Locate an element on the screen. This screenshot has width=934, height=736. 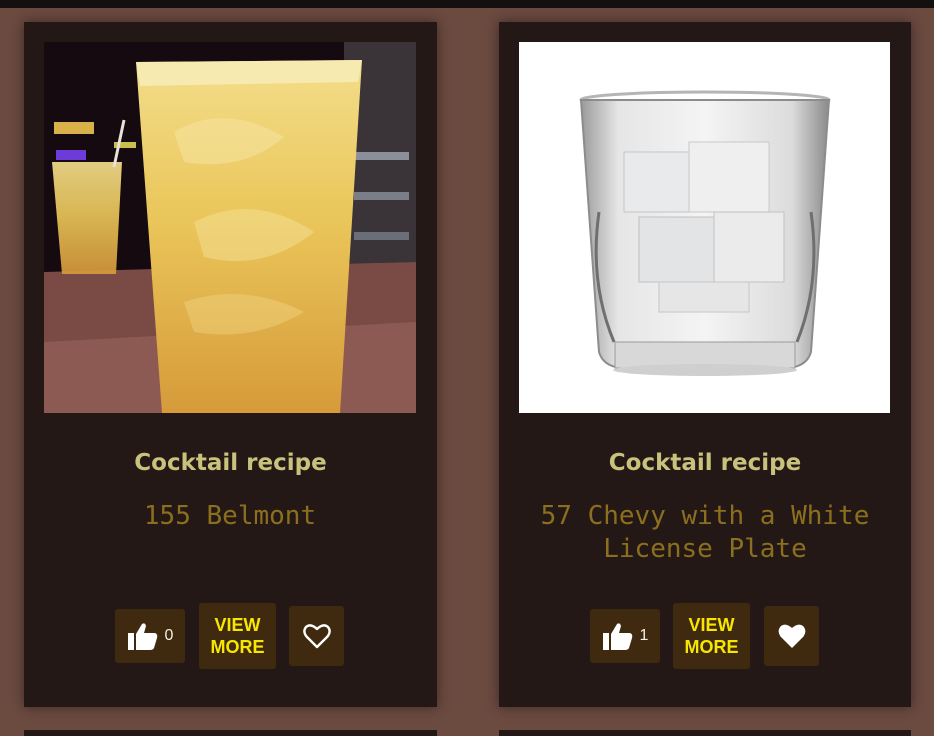
heart-outline-icon is located at coordinates (316, 636).